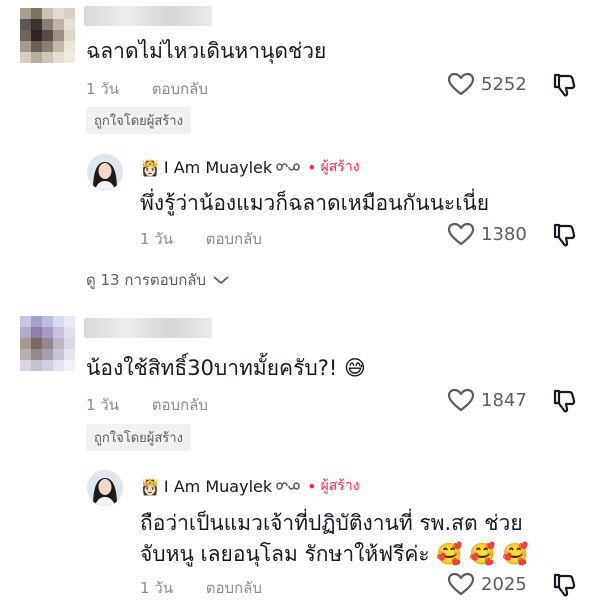  Describe the element at coordinates (212, 368) in the screenshot. I see `comment-text: น้องใช้สิทธิ์30บาทมั้ยครับ?!` at that location.